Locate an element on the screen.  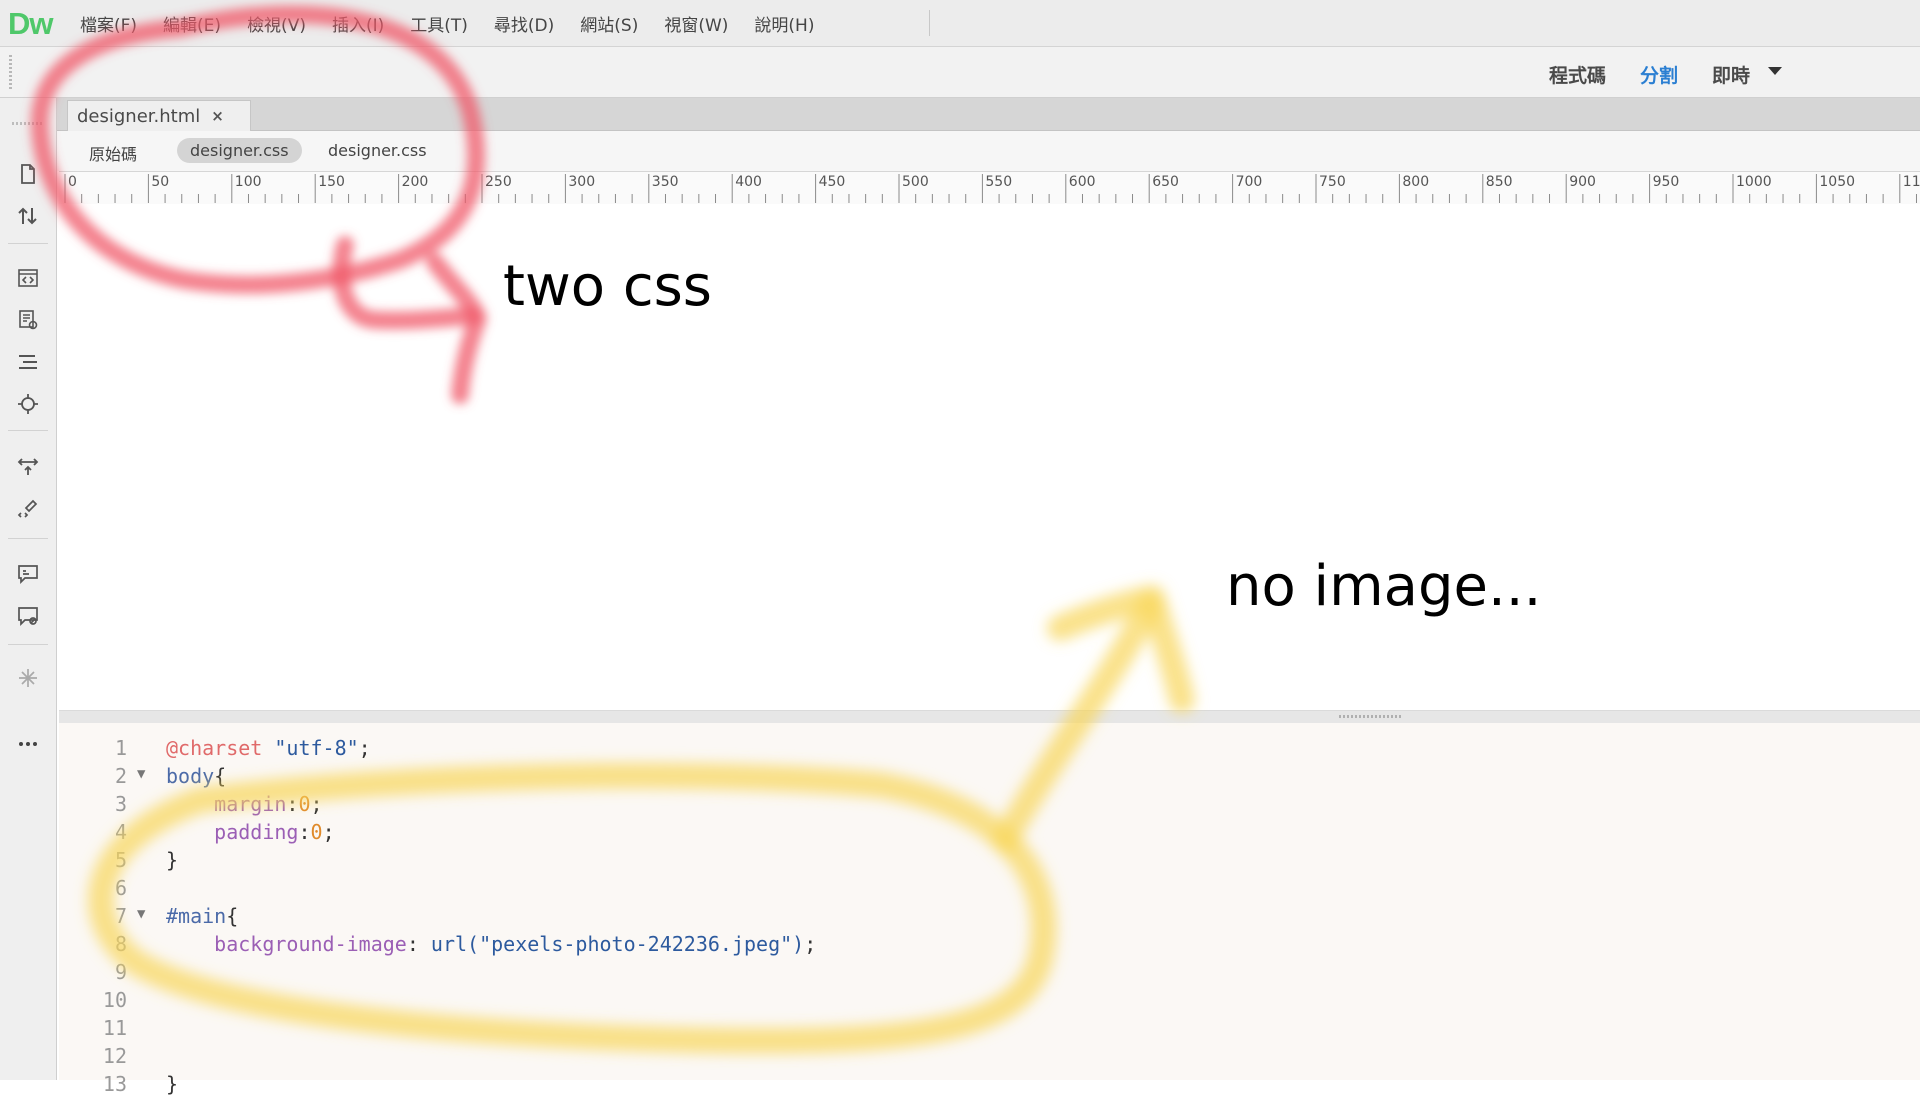
line-number: 12 is located at coordinates (114, 1056).